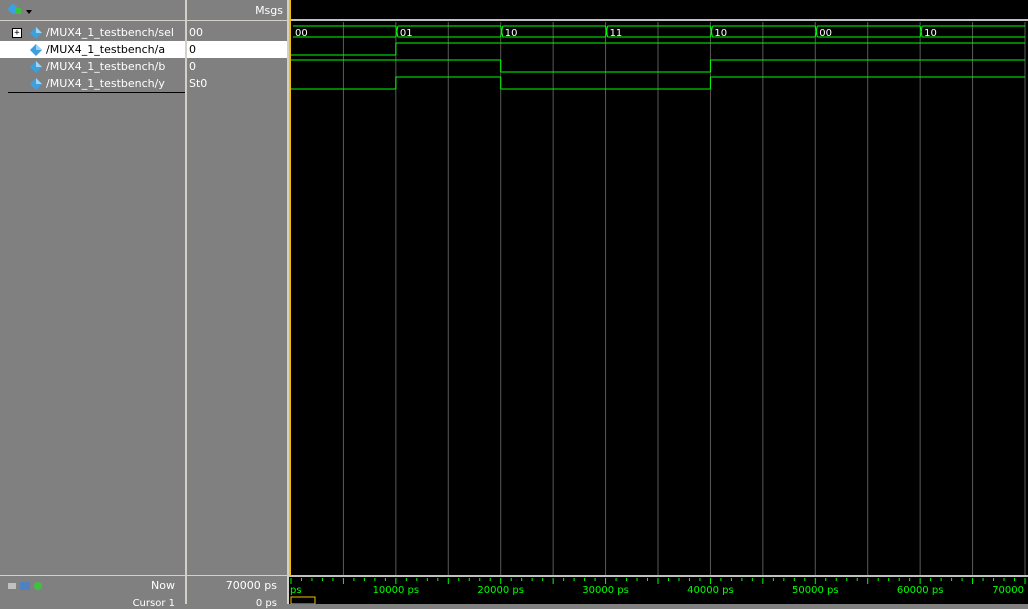 The width and height of the screenshot is (1028, 609). Describe the element at coordinates (29, 11) in the screenshot. I see `dropdown-arrow-icon` at that location.